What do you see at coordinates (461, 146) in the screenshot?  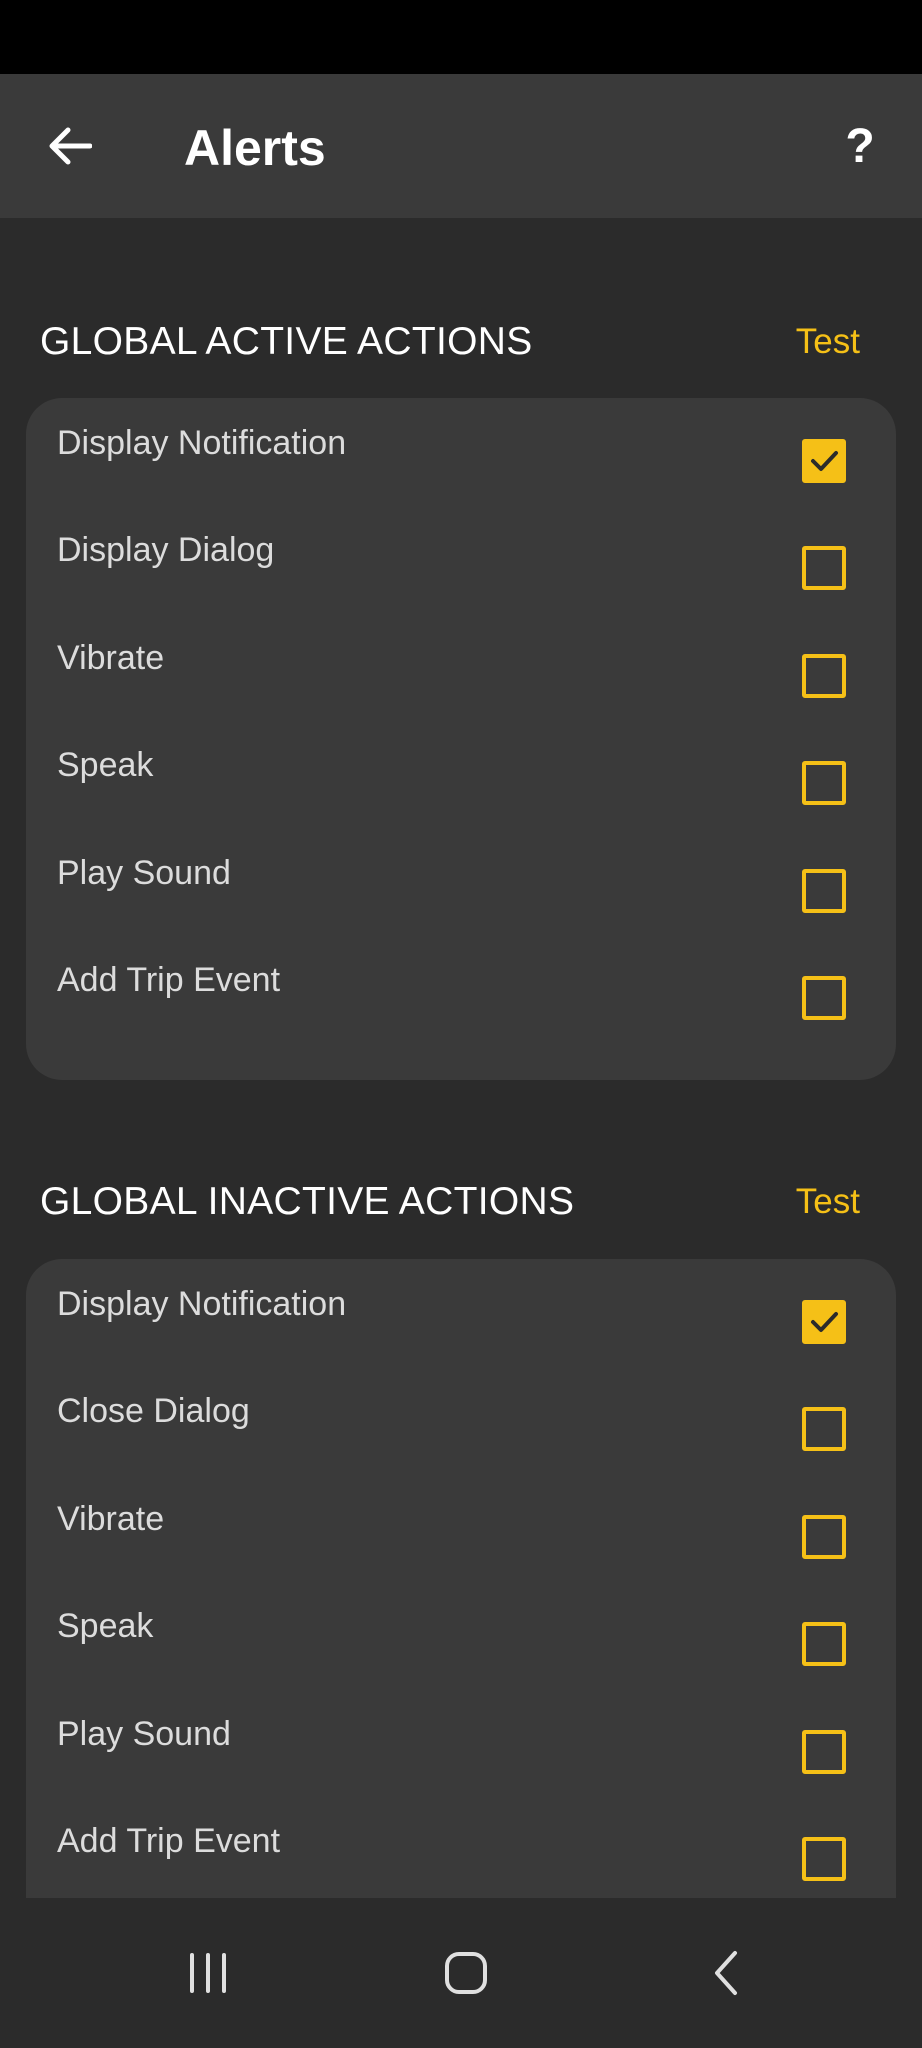 I see `app-bar: Alerts ?` at bounding box center [461, 146].